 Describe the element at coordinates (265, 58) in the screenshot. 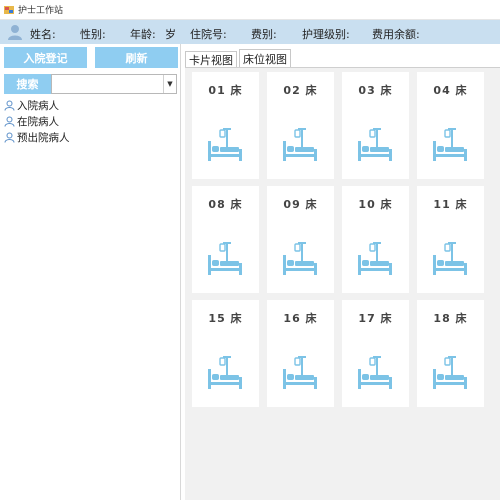

I see `tab-bed-view: 床位视图` at that location.